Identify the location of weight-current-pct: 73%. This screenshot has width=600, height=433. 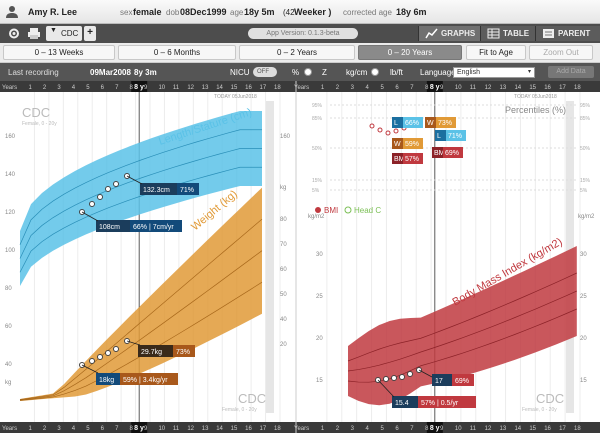
(184, 351).